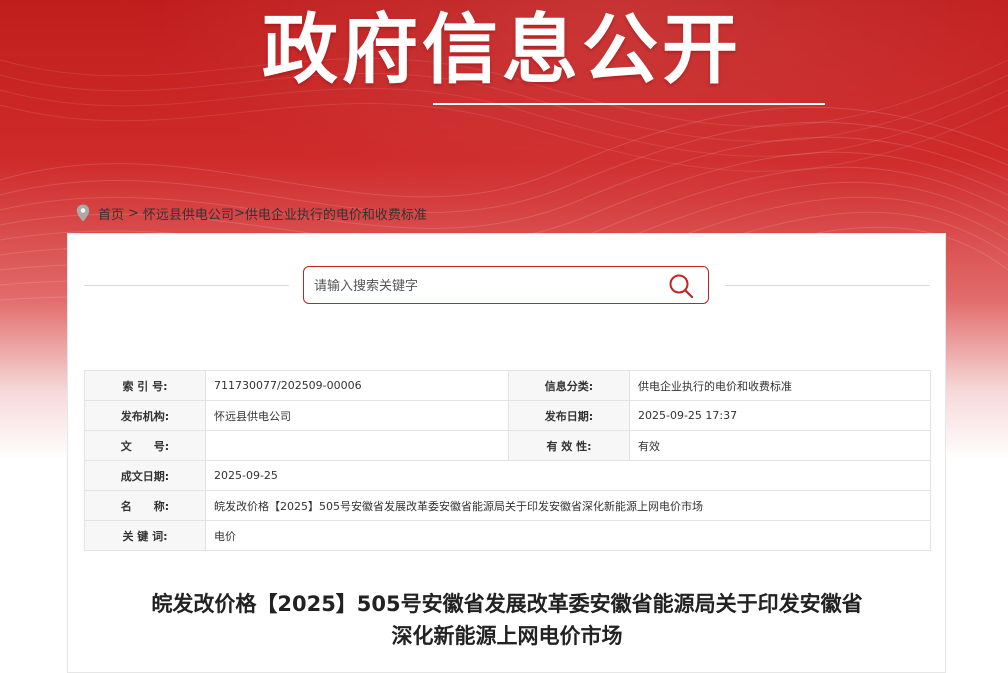  Describe the element at coordinates (569, 385) in the screenshot. I see `category-label: 信息分类:` at that location.